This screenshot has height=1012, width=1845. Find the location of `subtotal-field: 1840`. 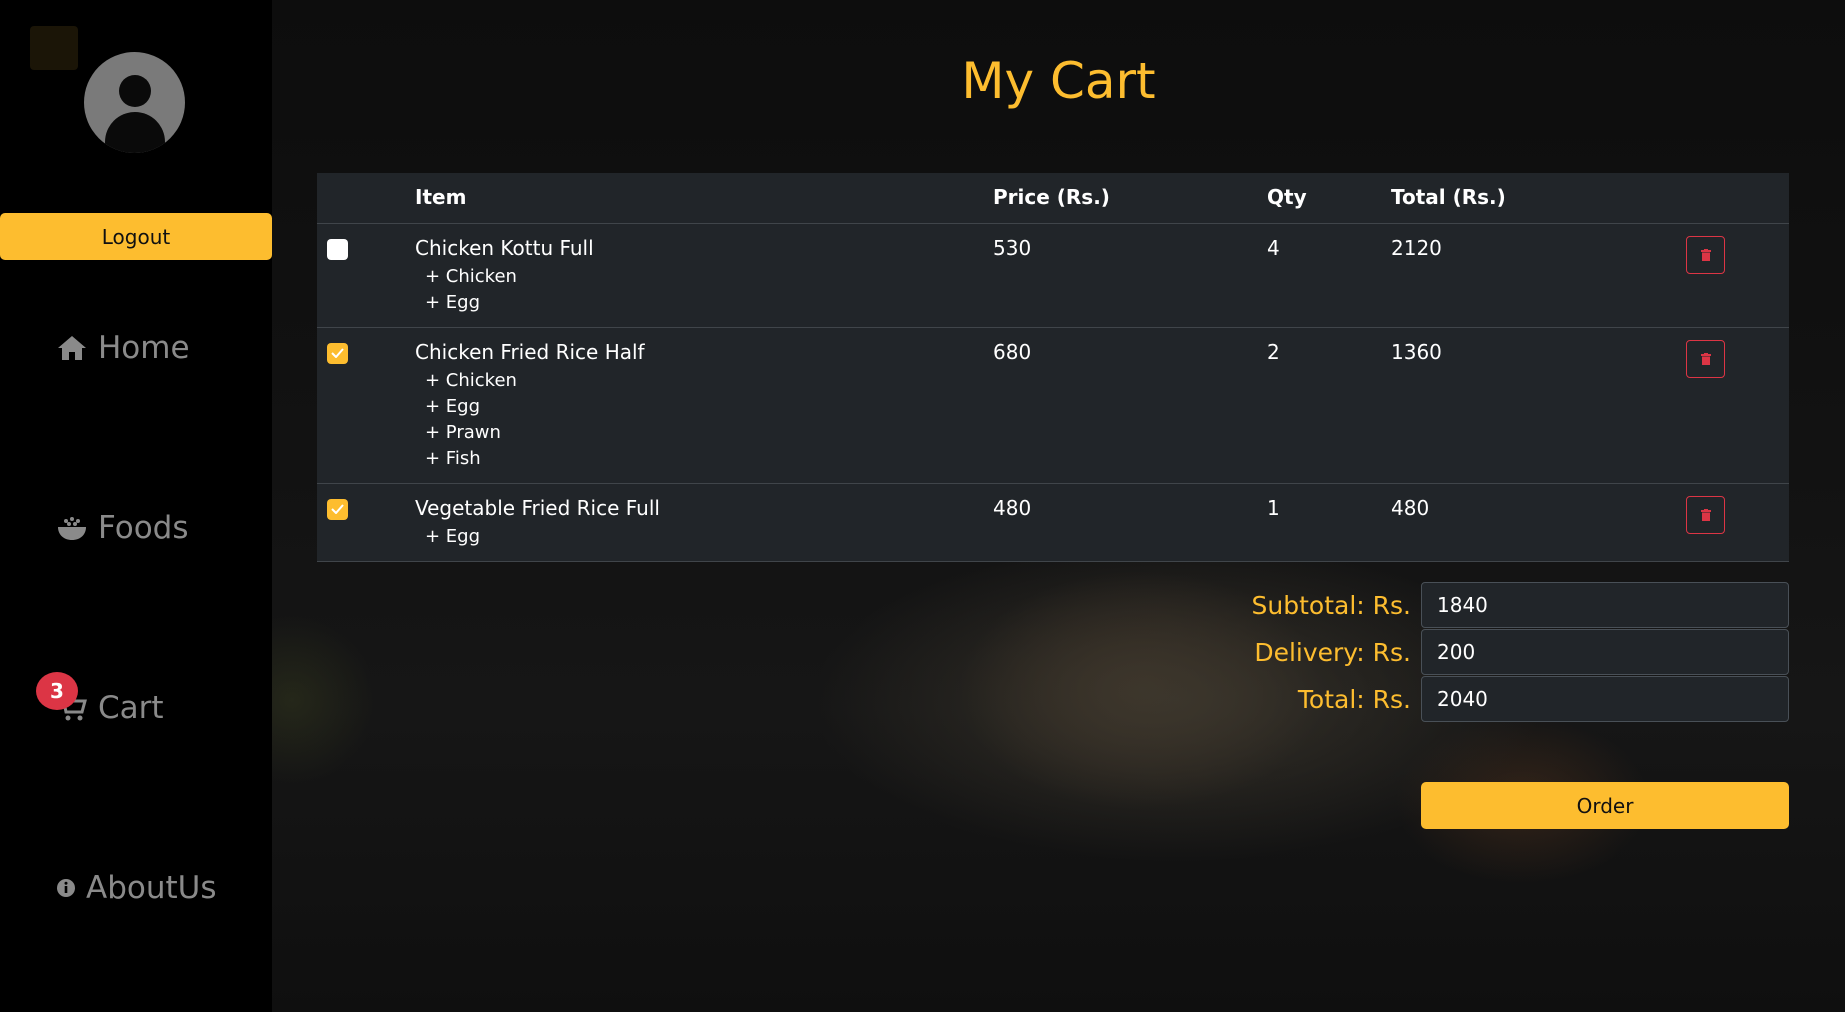

subtotal-field: 1840 is located at coordinates (1605, 605).